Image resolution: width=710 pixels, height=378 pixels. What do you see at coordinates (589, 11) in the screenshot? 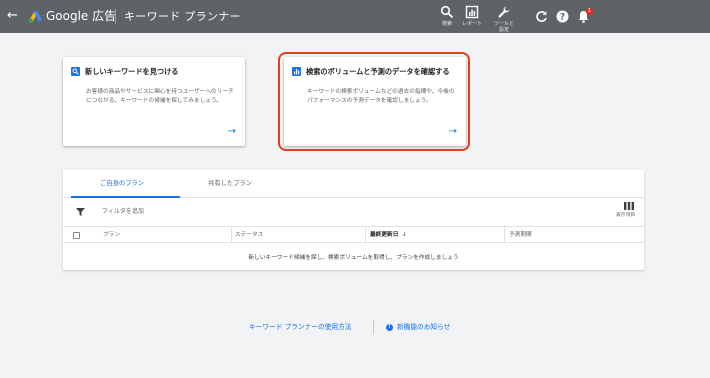
I see `notification-badge: 1` at bounding box center [589, 11].